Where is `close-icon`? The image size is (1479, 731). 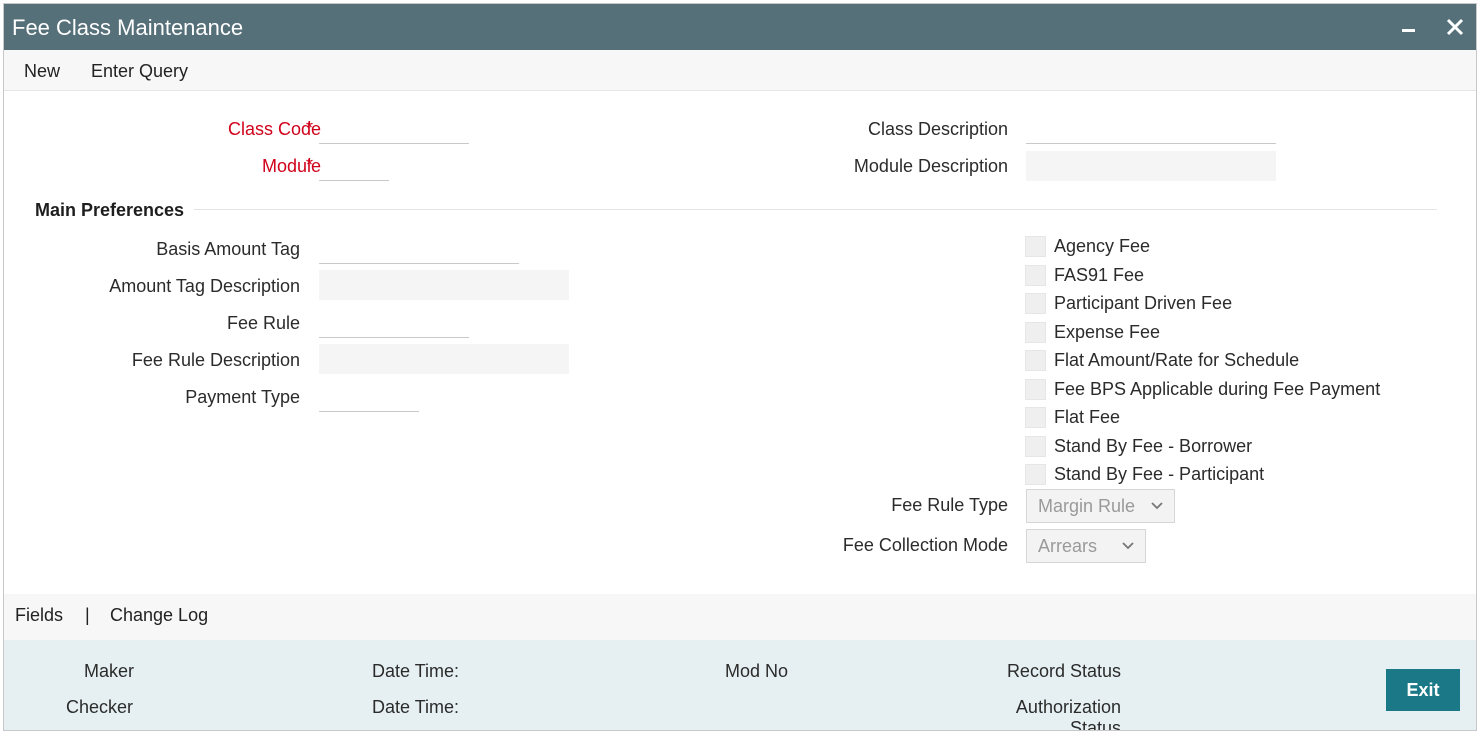
close-icon is located at coordinates (1455, 27).